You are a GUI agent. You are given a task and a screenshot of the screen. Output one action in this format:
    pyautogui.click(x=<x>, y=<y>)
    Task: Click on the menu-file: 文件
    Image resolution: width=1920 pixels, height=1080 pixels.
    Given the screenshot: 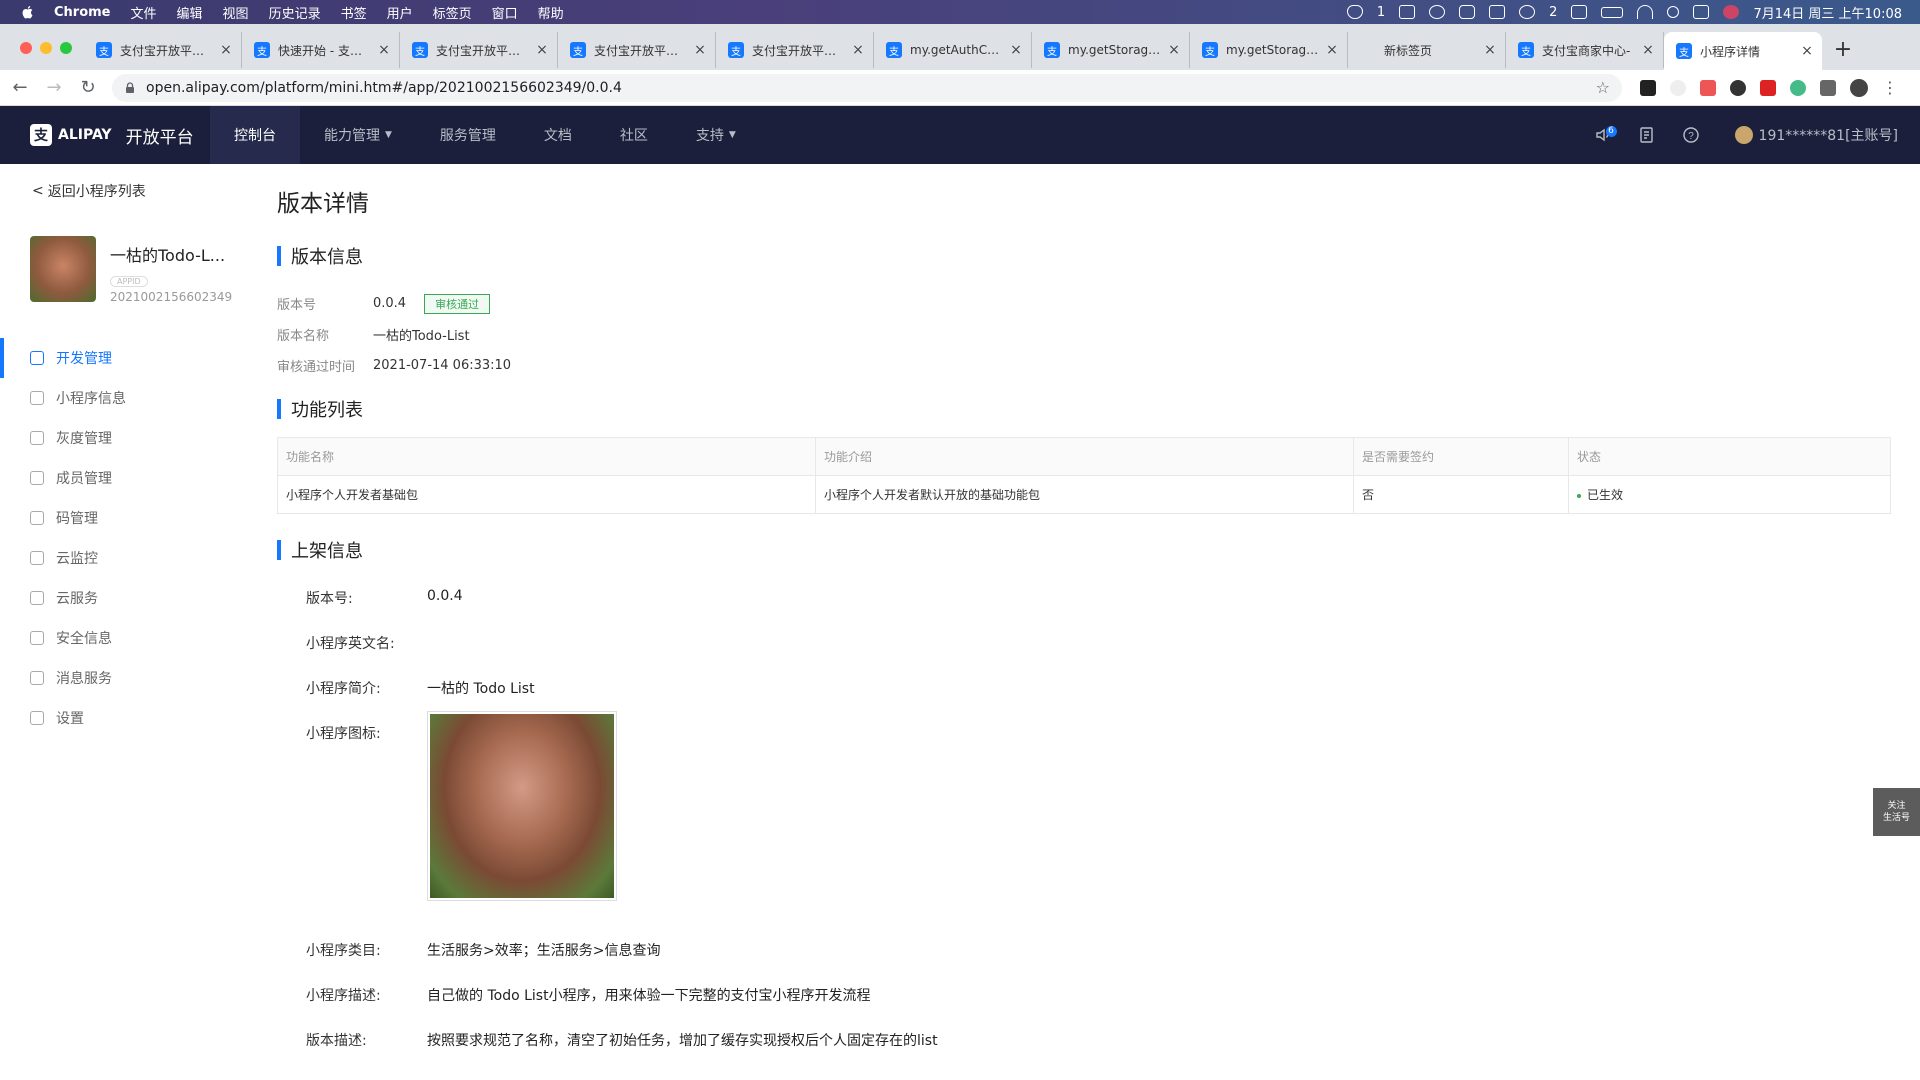 What is the action you would take?
    pyautogui.click(x=144, y=12)
    